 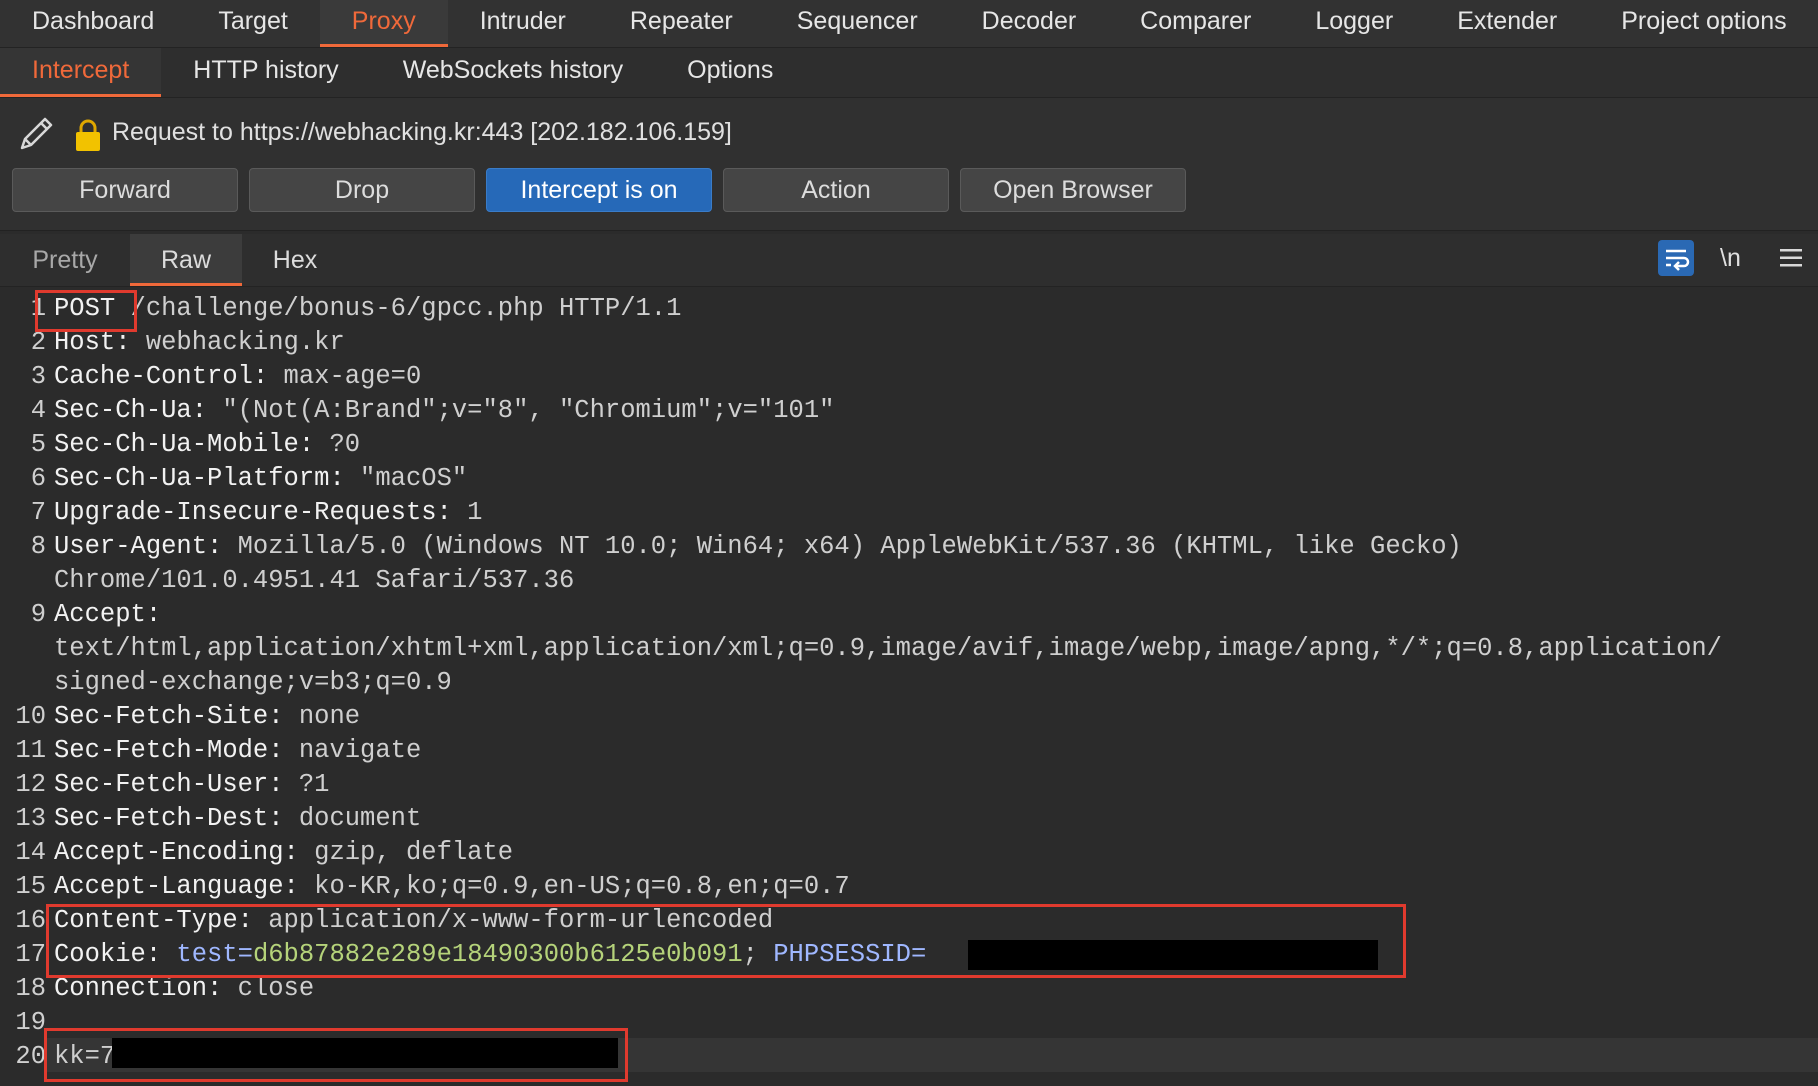 I want to click on action-button: Action, so click(x=836, y=190).